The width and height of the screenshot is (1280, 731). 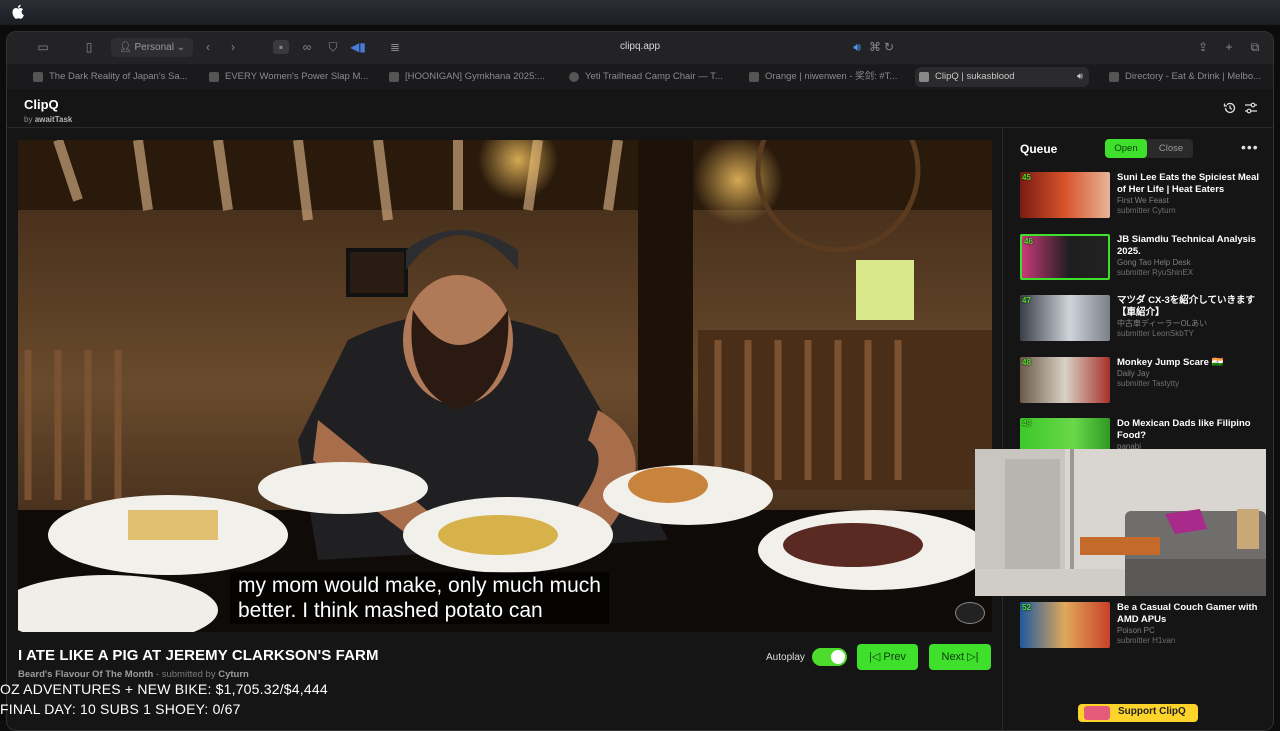 I want to click on queue-open-button: Open, so click(x=1126, y=148).